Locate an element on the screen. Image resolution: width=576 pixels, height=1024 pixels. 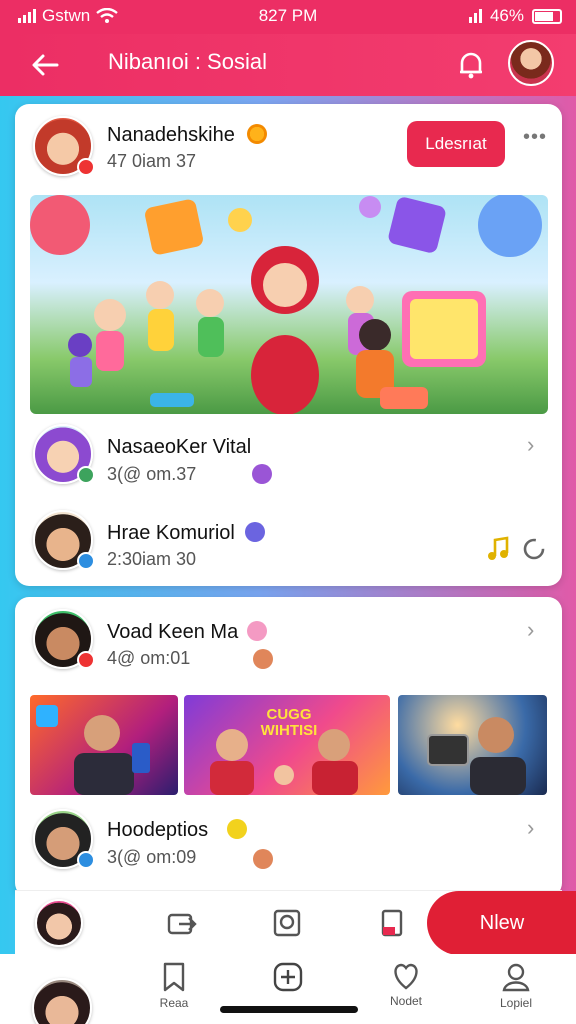
heart-icon is located at coordinates (406, 976).